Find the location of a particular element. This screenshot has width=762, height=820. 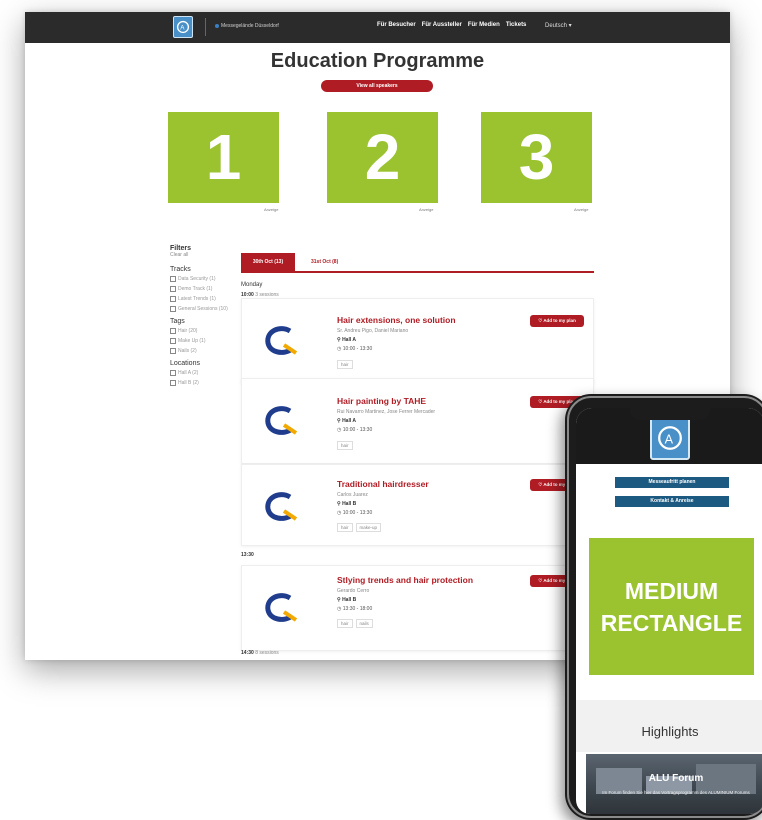

ad-banner-3: 3 is located at coordinates (536, 157).